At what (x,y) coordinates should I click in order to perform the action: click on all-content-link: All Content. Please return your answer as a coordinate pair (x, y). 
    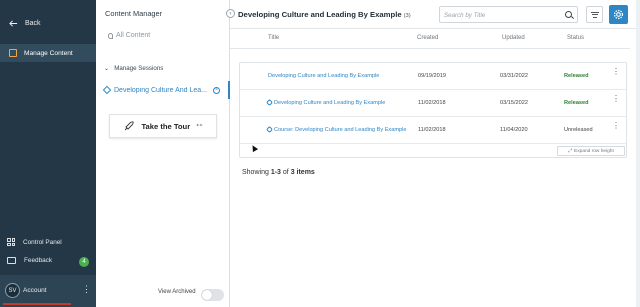
    Looking at the image, I should click on (129, 35).